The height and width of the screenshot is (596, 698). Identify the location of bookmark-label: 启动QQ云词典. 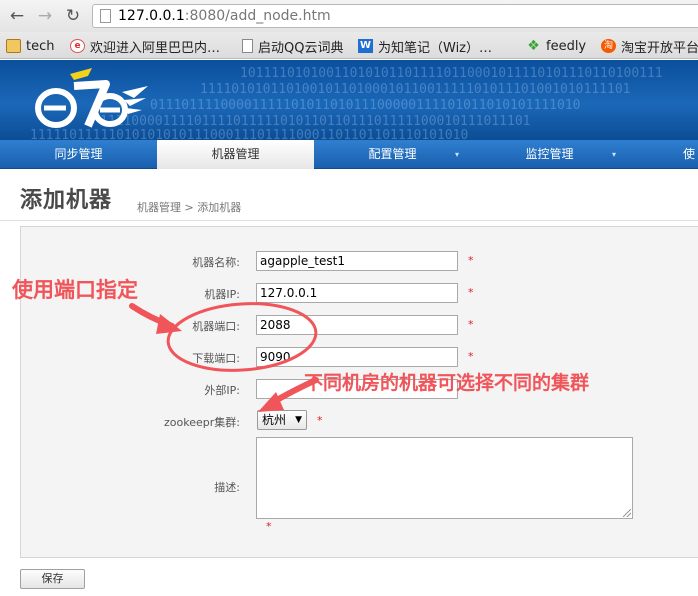
(301, 48).